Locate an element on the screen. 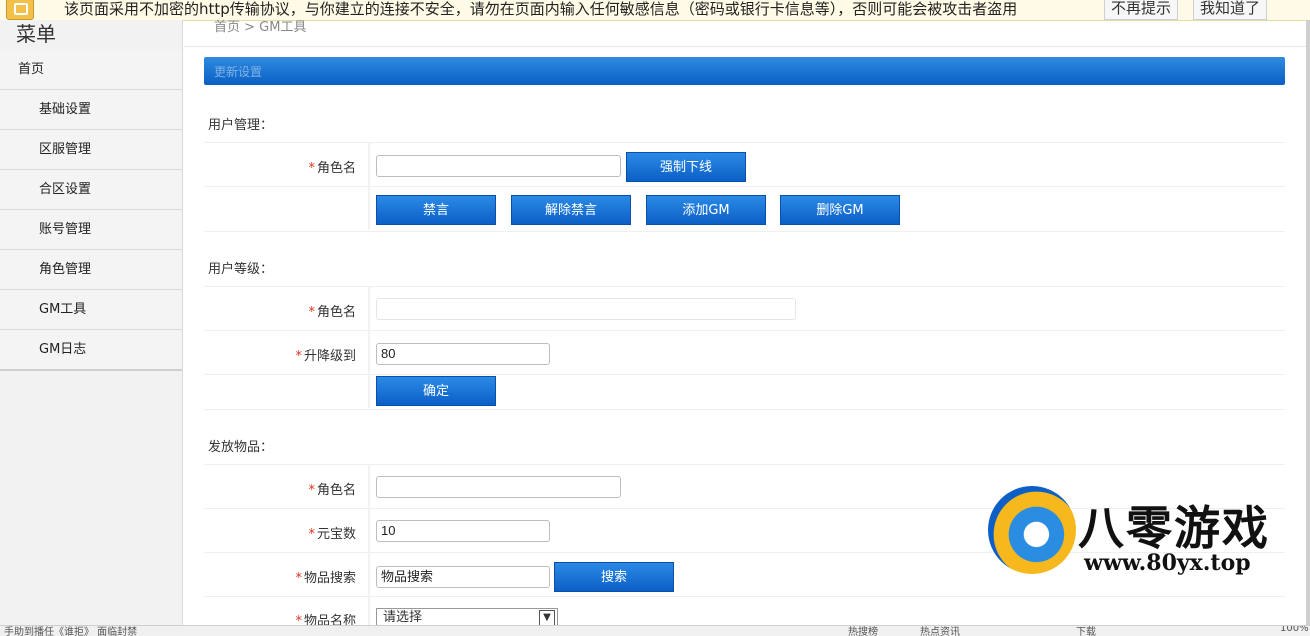 Image resolution: width=1310 pixels, height=636 pixels. watermark-url: www.80yx.top is located at coordinates (1167, 563).